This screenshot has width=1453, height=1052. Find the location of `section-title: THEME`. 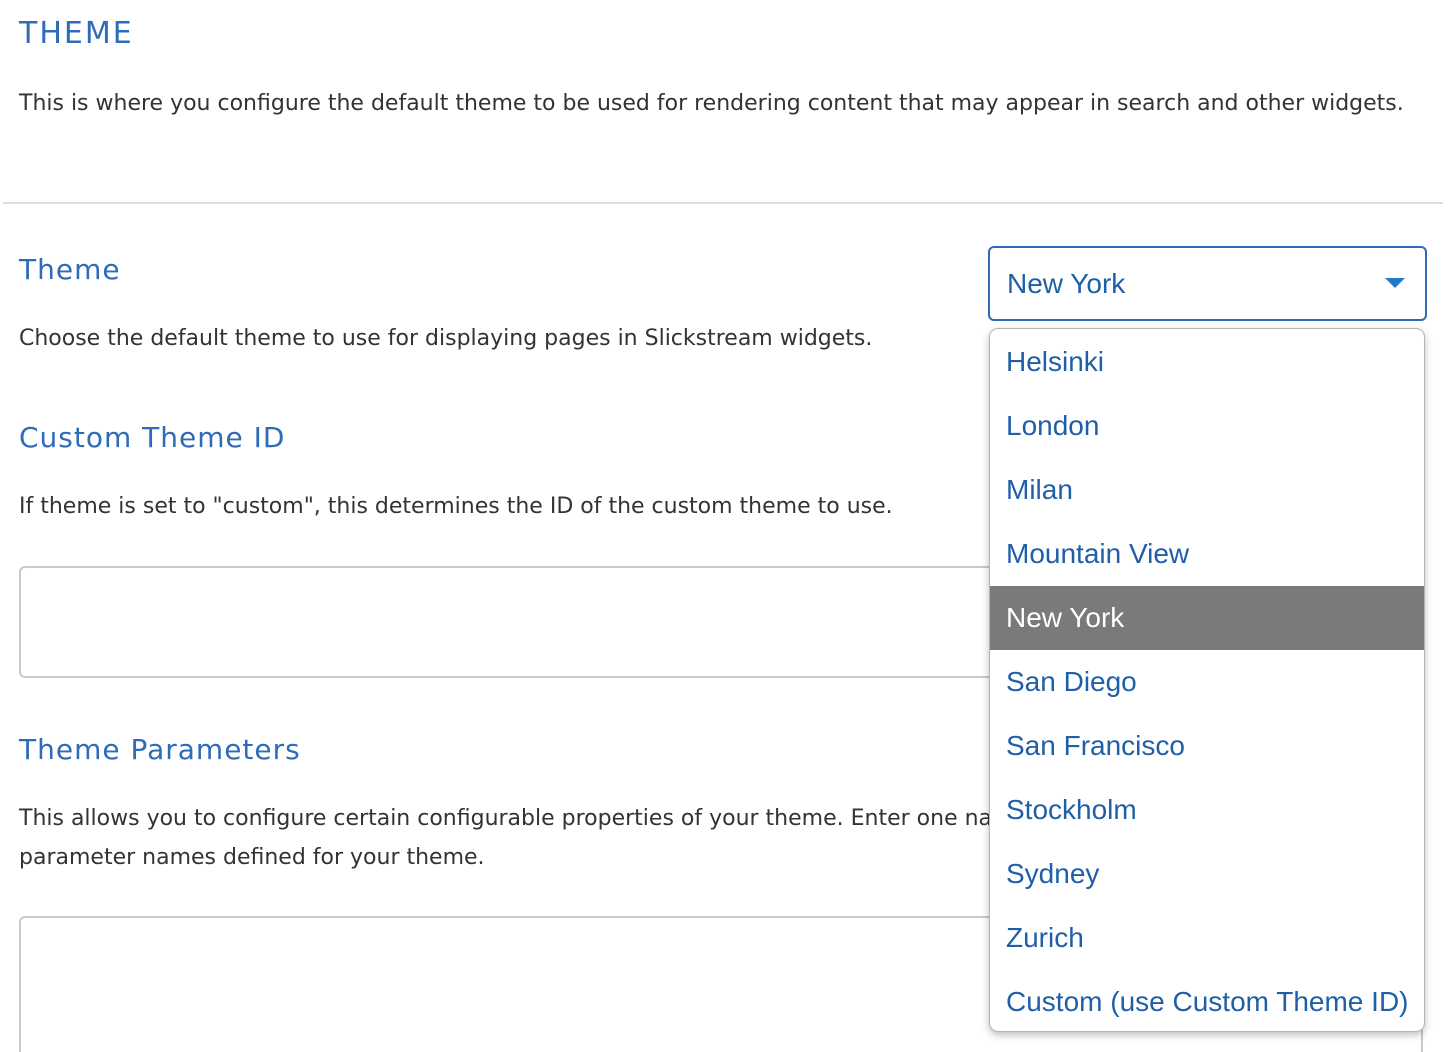

section-title: THEME is located at coordinates (76, 33).